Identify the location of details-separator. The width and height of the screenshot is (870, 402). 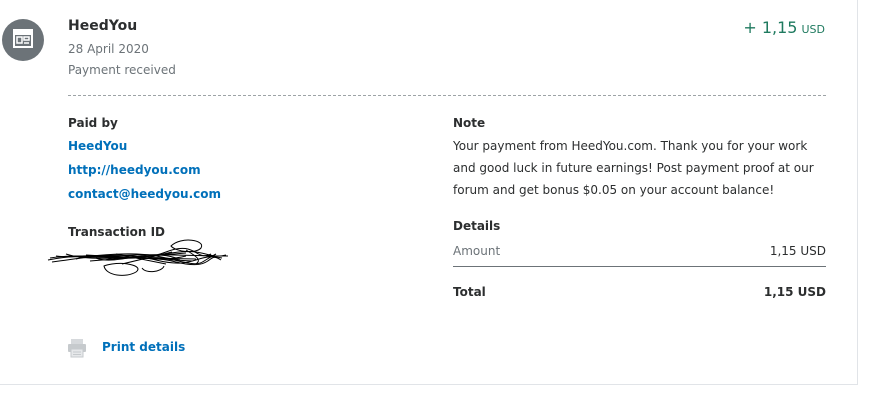
(639, 266).